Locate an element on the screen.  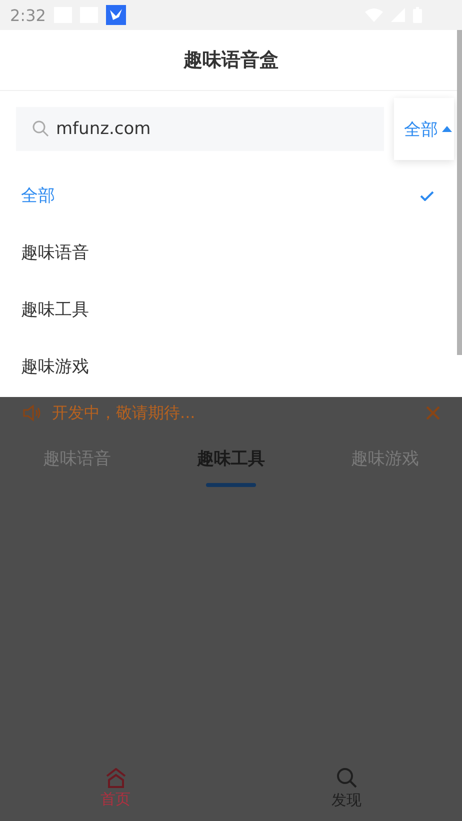
check-icon is located at coordinates (427, 195).